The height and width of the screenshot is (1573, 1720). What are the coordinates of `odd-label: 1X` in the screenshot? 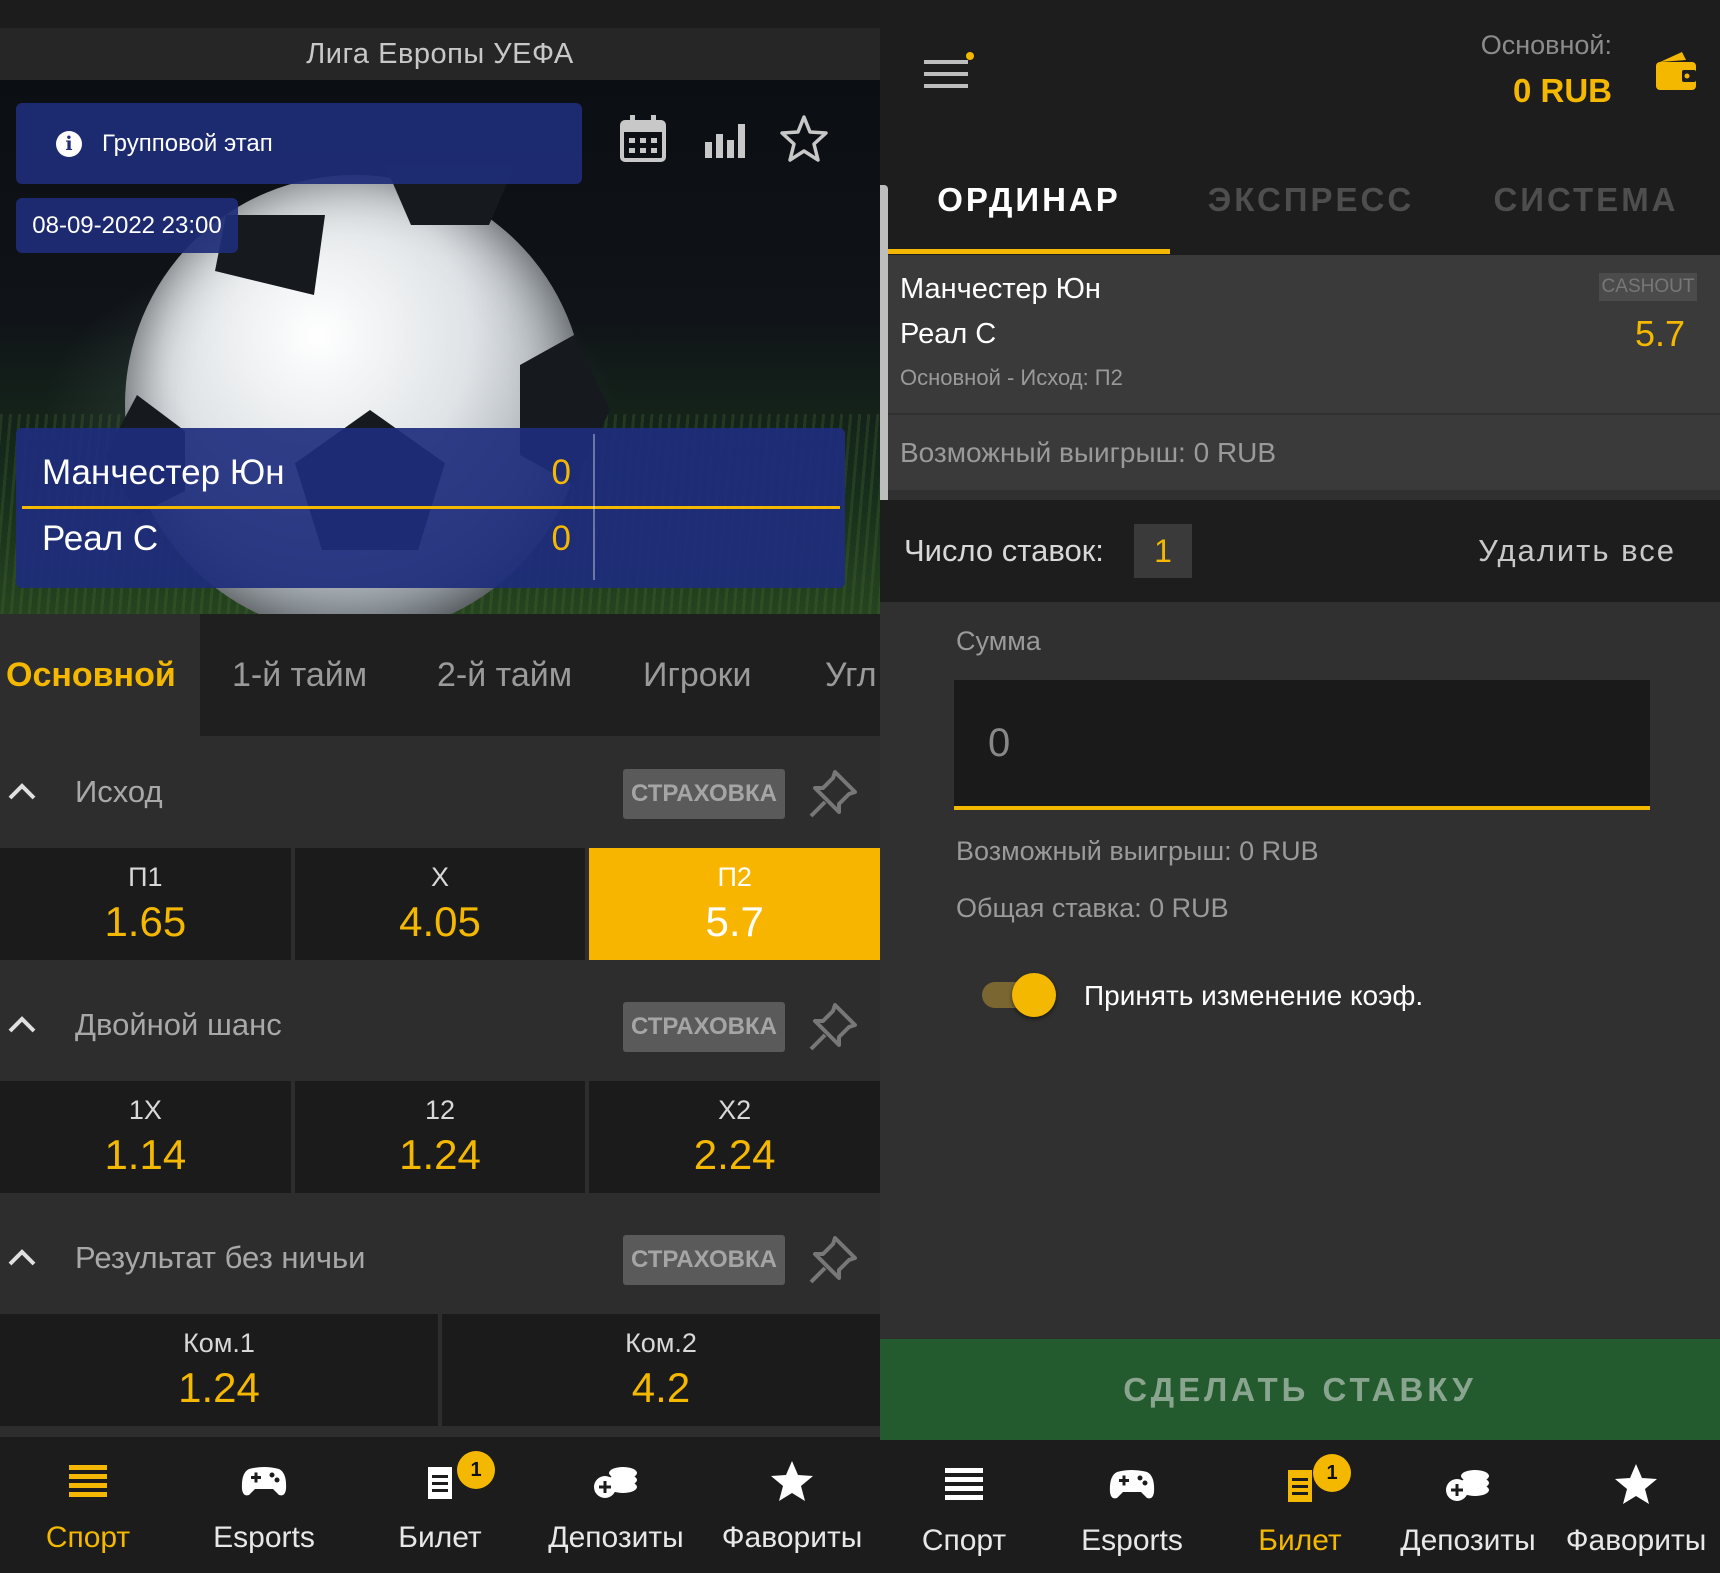 It's located at (145, 1110).